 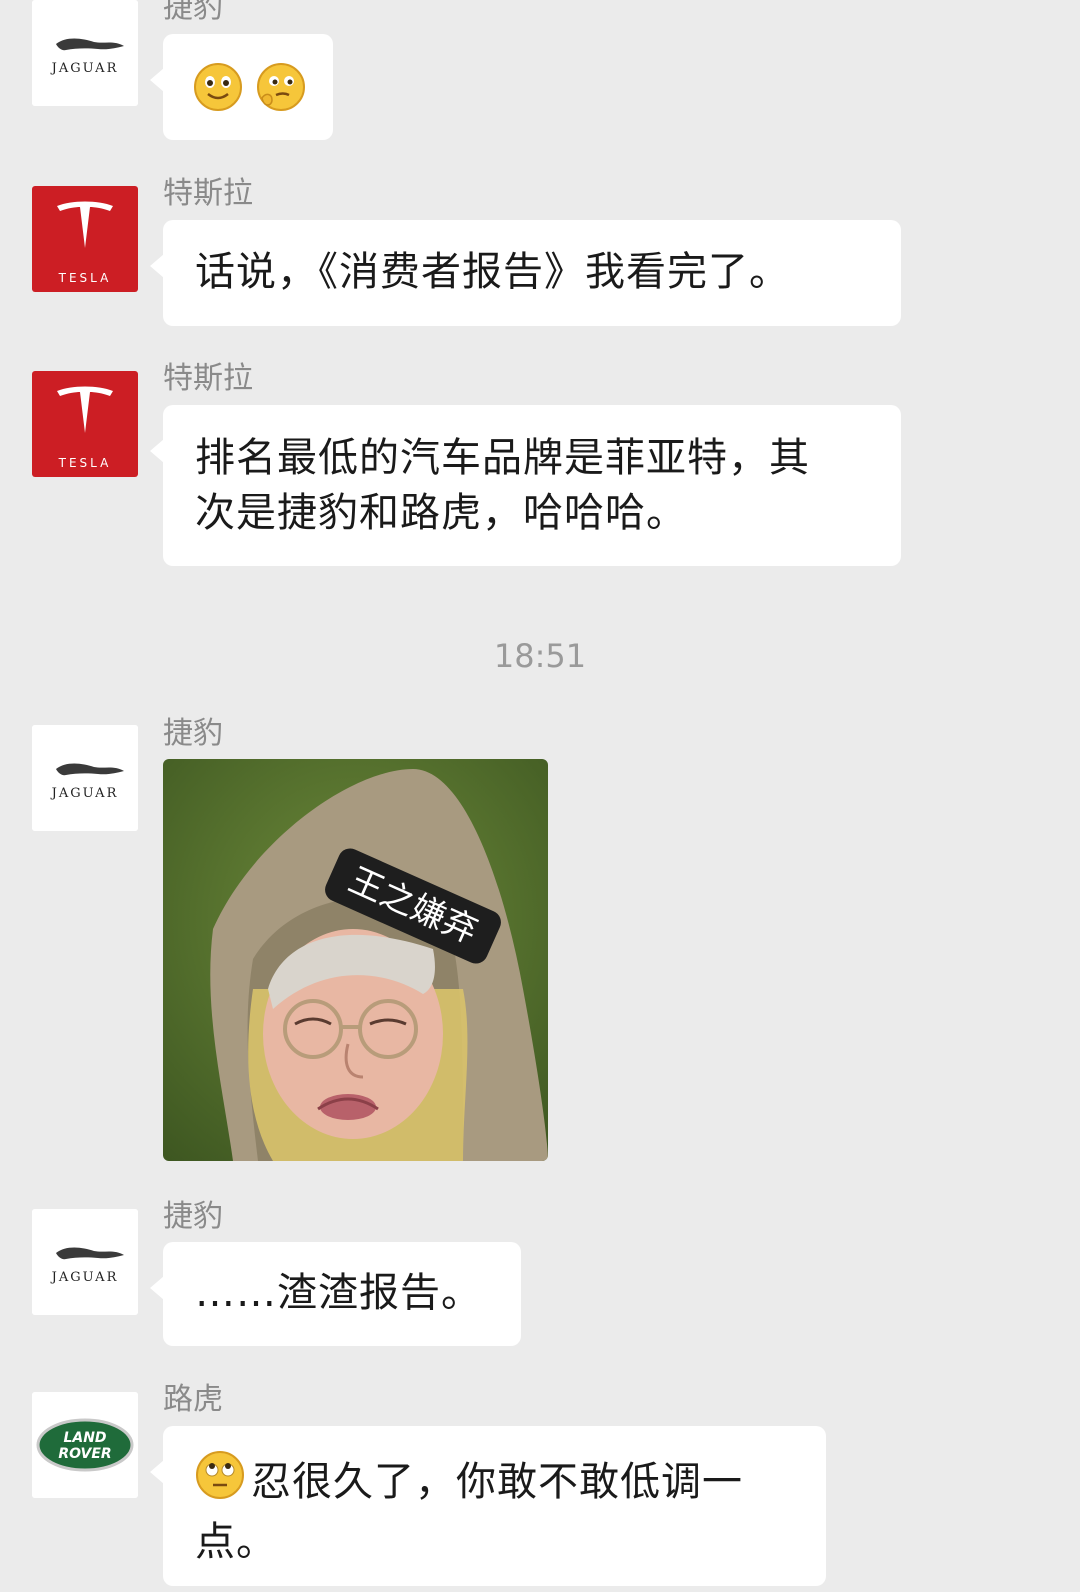 I want to click on message-bubble, so click(x=241, y=87).